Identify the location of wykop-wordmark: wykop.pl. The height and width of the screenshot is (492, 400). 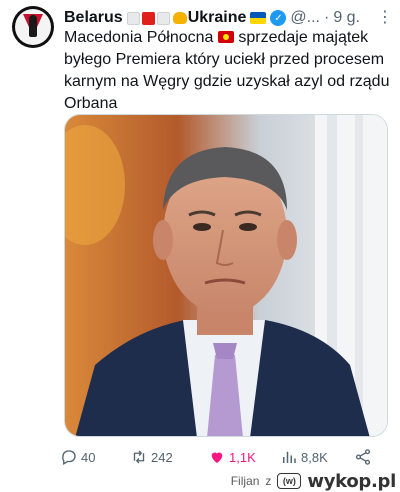
(351, 481).